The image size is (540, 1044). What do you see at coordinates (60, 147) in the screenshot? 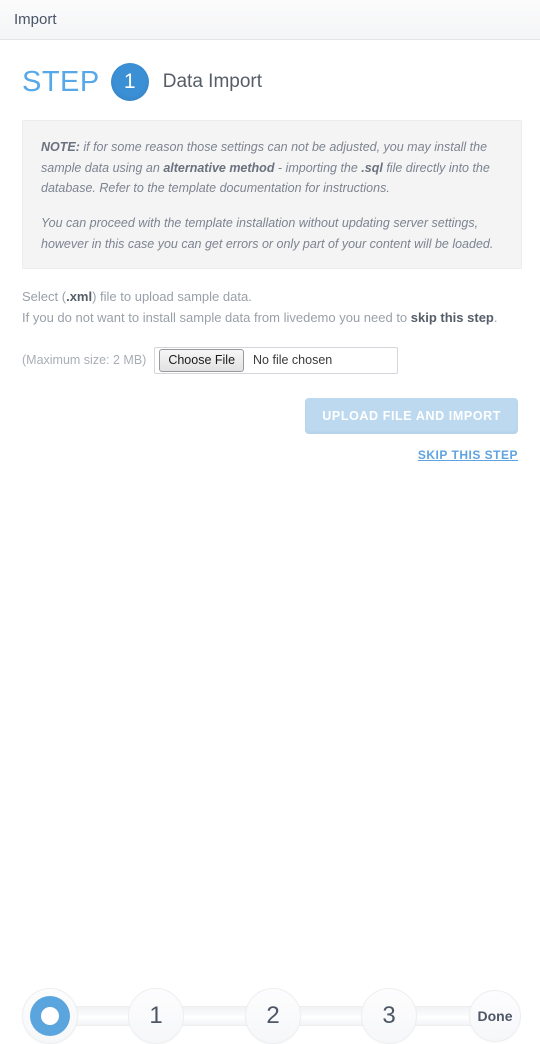
I see `note-label: NOTE:` at bounding box center [60, 147].